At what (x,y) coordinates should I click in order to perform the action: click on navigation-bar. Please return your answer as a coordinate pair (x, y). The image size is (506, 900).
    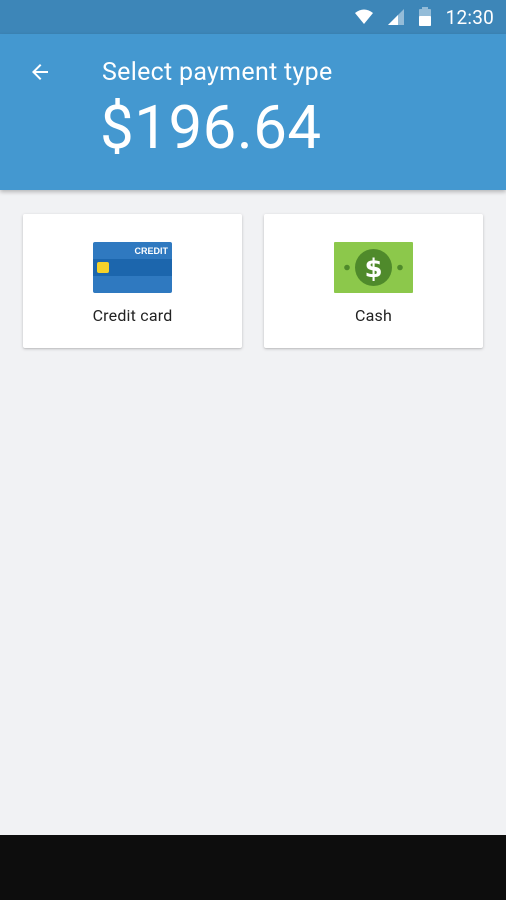
    Looking at the image, I should click on (253, 867).